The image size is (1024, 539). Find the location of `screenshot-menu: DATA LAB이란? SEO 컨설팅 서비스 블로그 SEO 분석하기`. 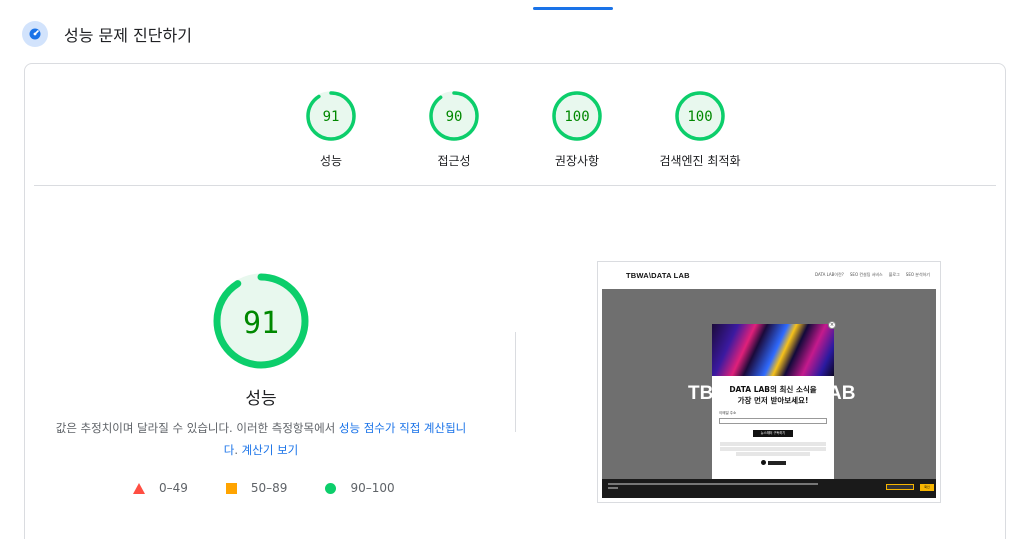

screenshot-menu: DATA LAB이란? SEO 컨설팅 서비스 블로그 SEO 분석하기 is located at coordinates (869, 275).